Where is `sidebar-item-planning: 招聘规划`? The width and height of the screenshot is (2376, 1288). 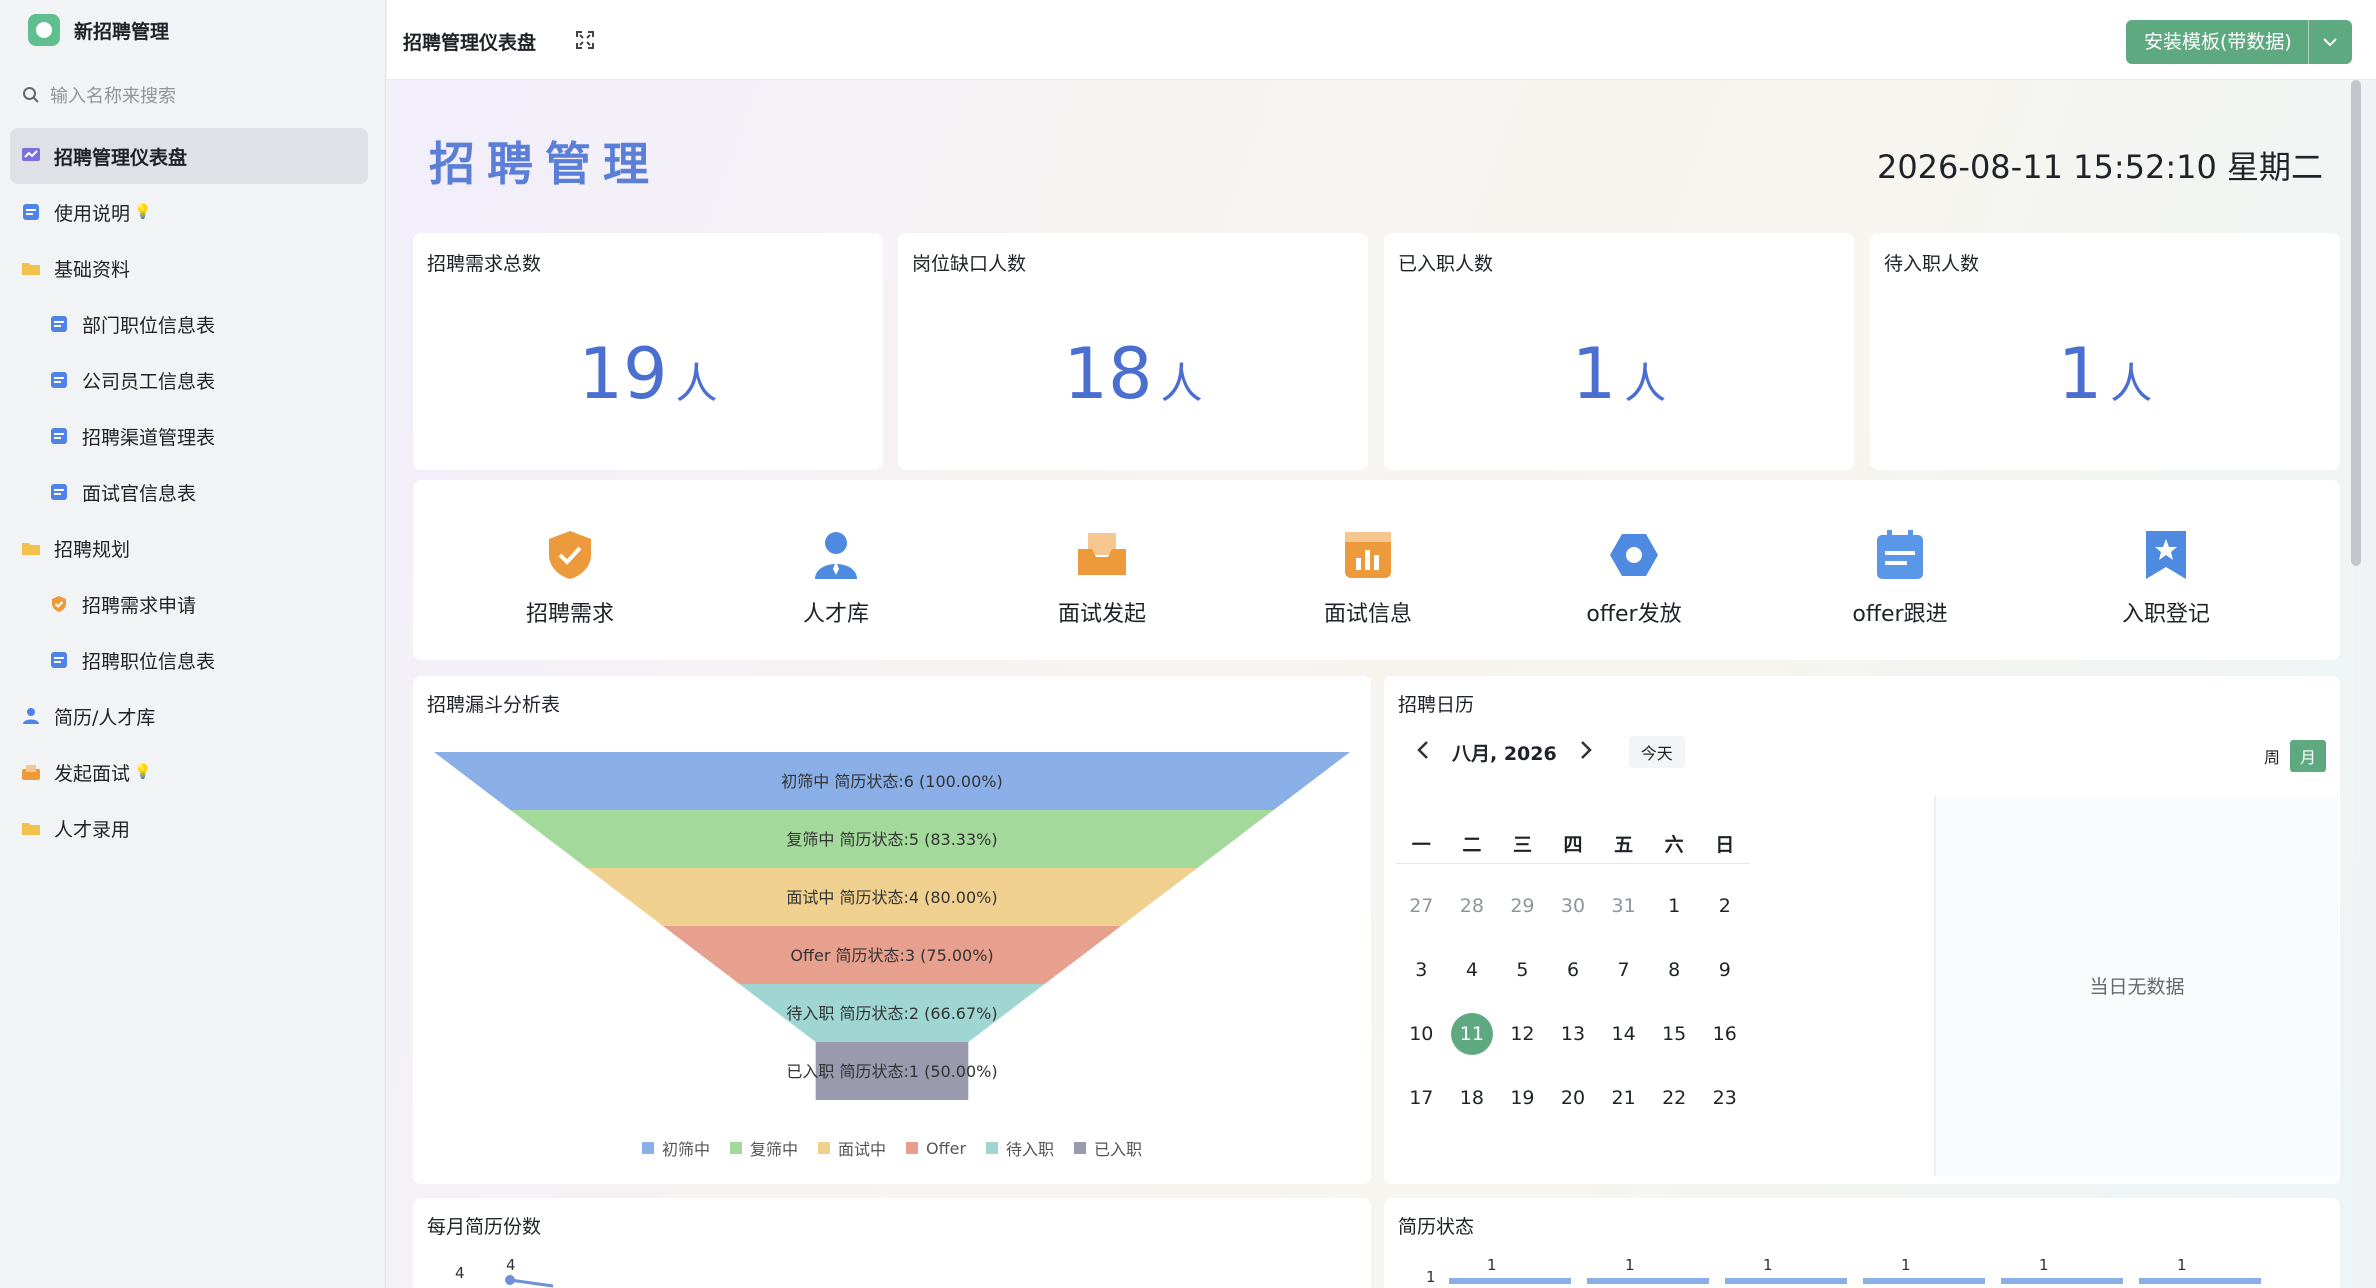
sidebar-item-planning: 招聘规划 is located at coordinates (189, 548).